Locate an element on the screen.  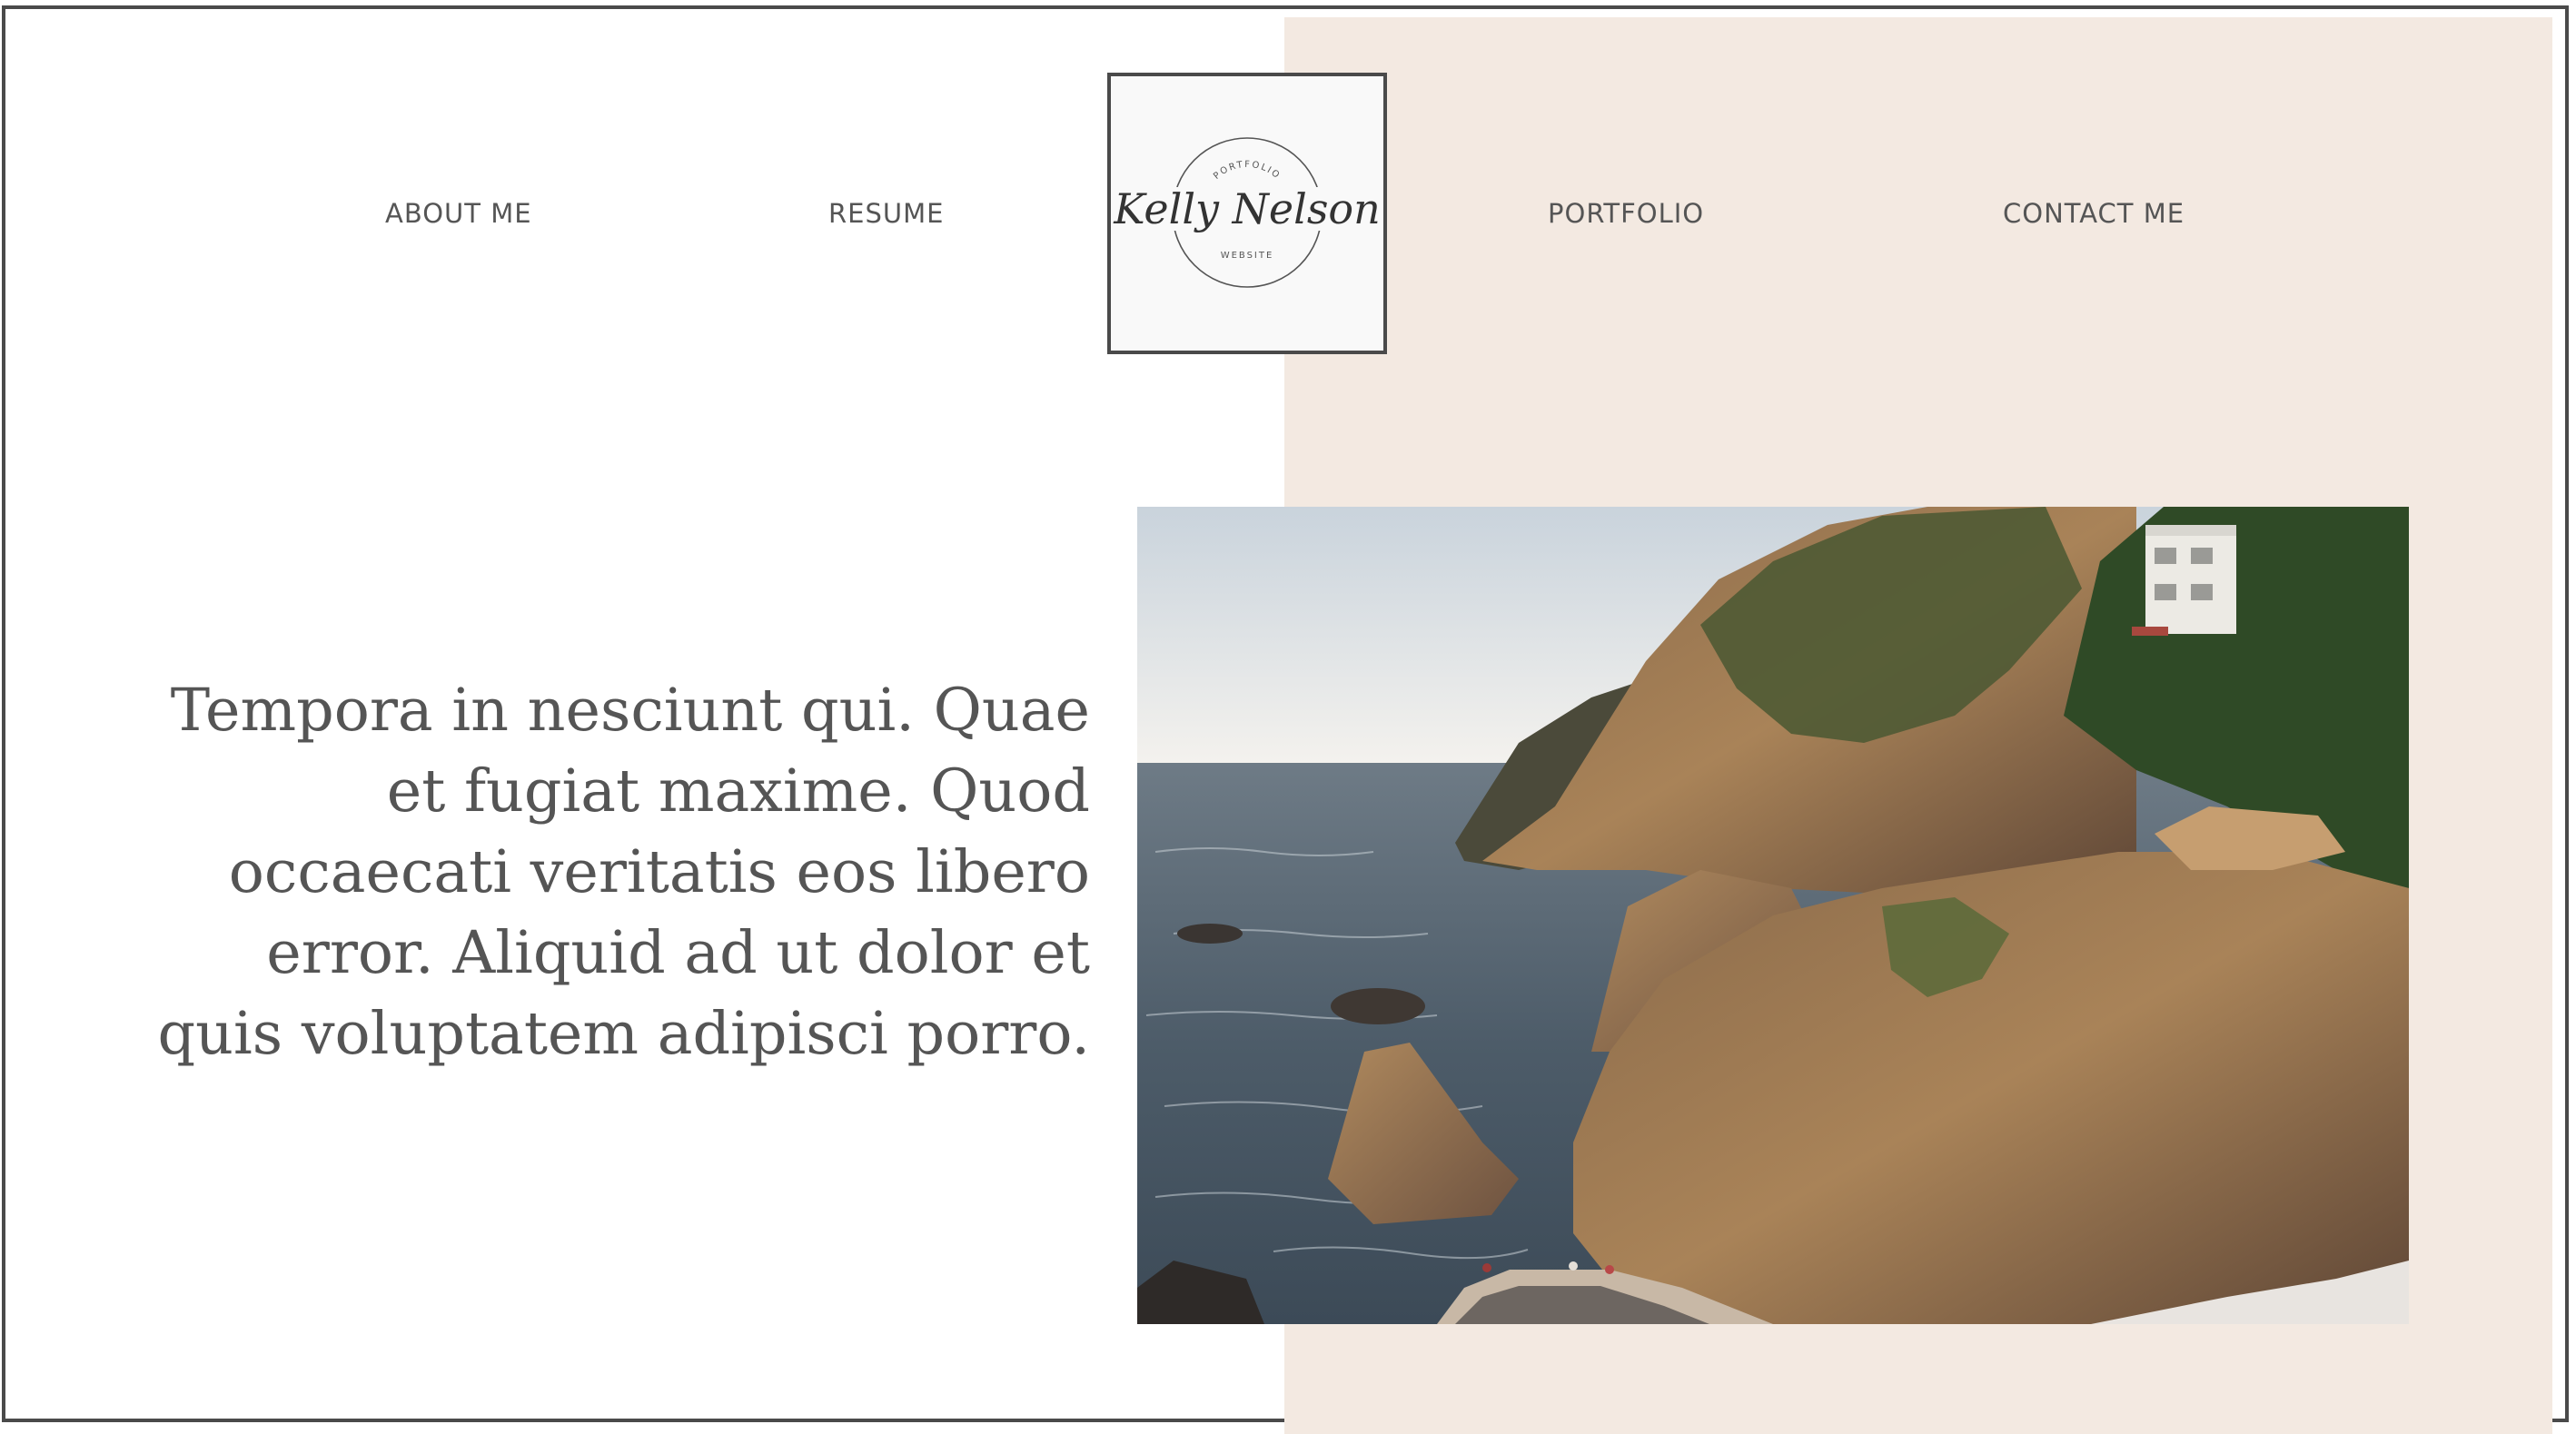
nav-link-contact-me: CONTACT ME is located at coordinates (2094, 213).